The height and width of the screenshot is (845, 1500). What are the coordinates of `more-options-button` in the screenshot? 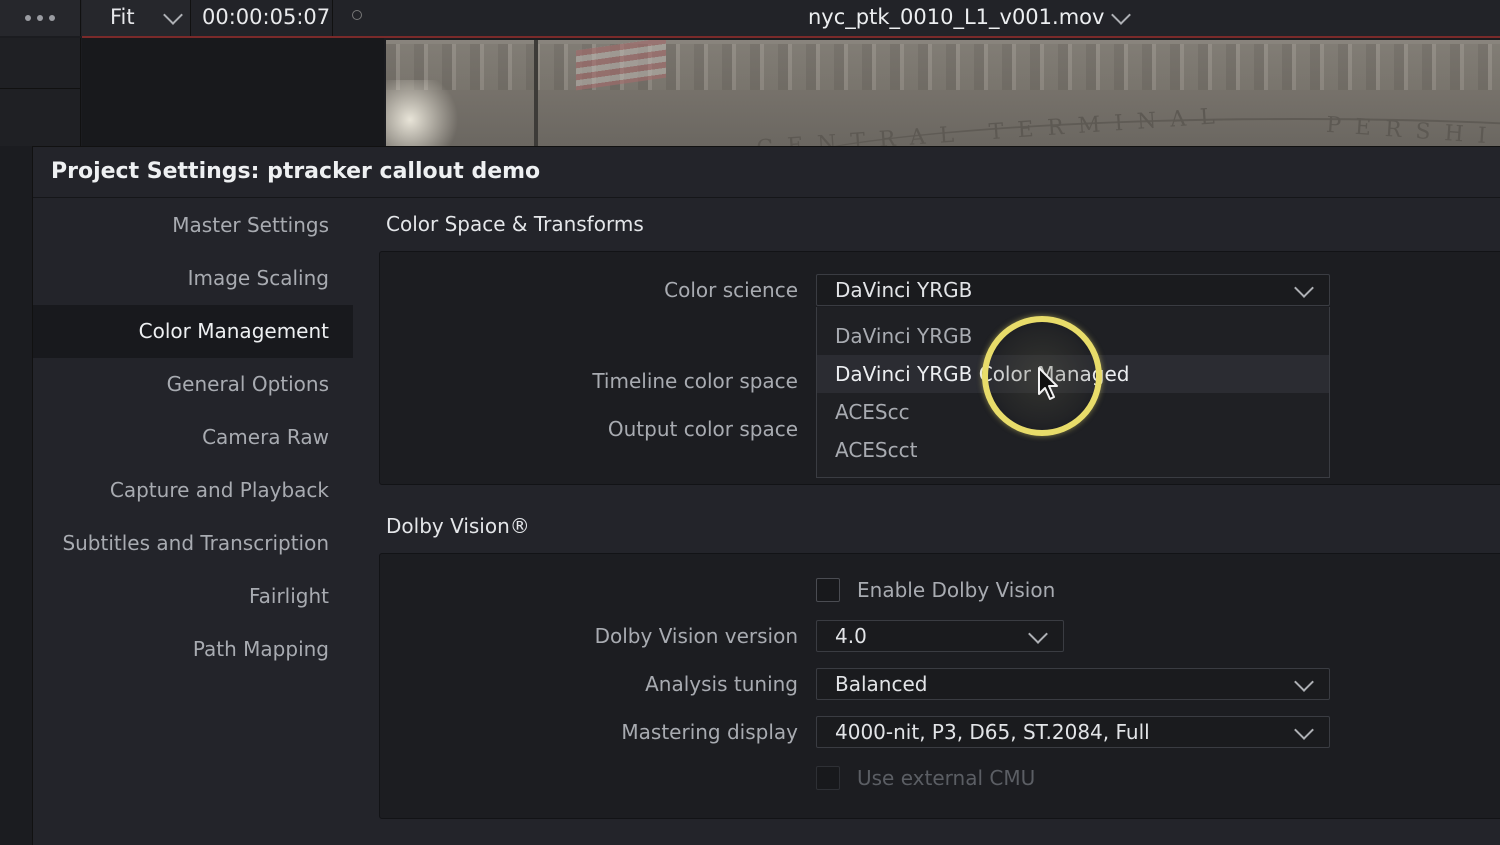 It's located at (40, 18).